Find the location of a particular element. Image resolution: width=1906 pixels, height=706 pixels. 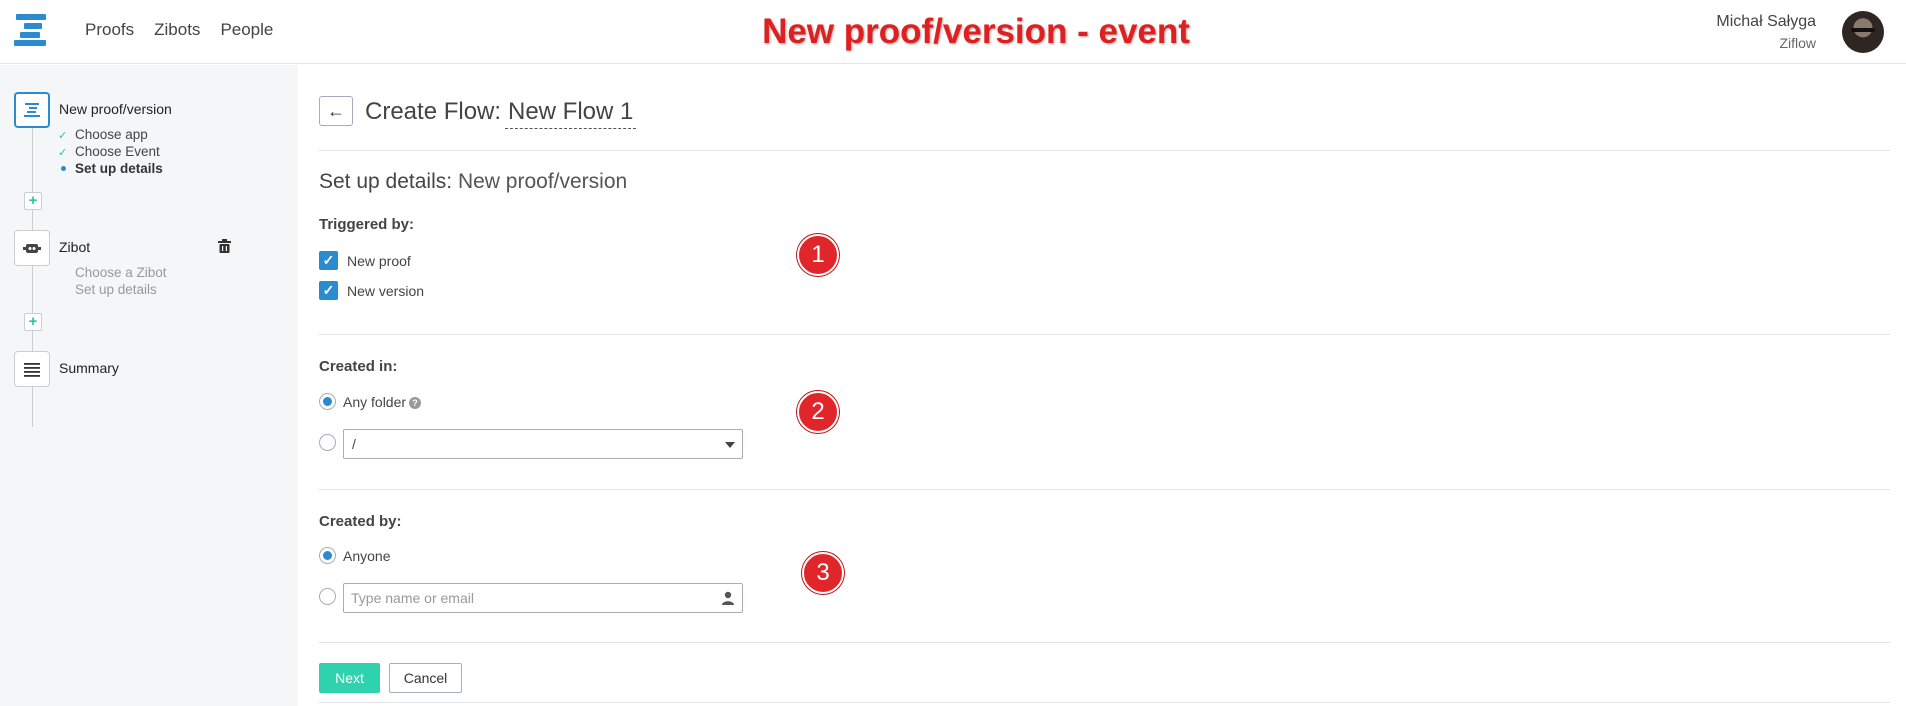

substep-choose-zibot: Choose a Zibot is located at coordinates (121, 272).